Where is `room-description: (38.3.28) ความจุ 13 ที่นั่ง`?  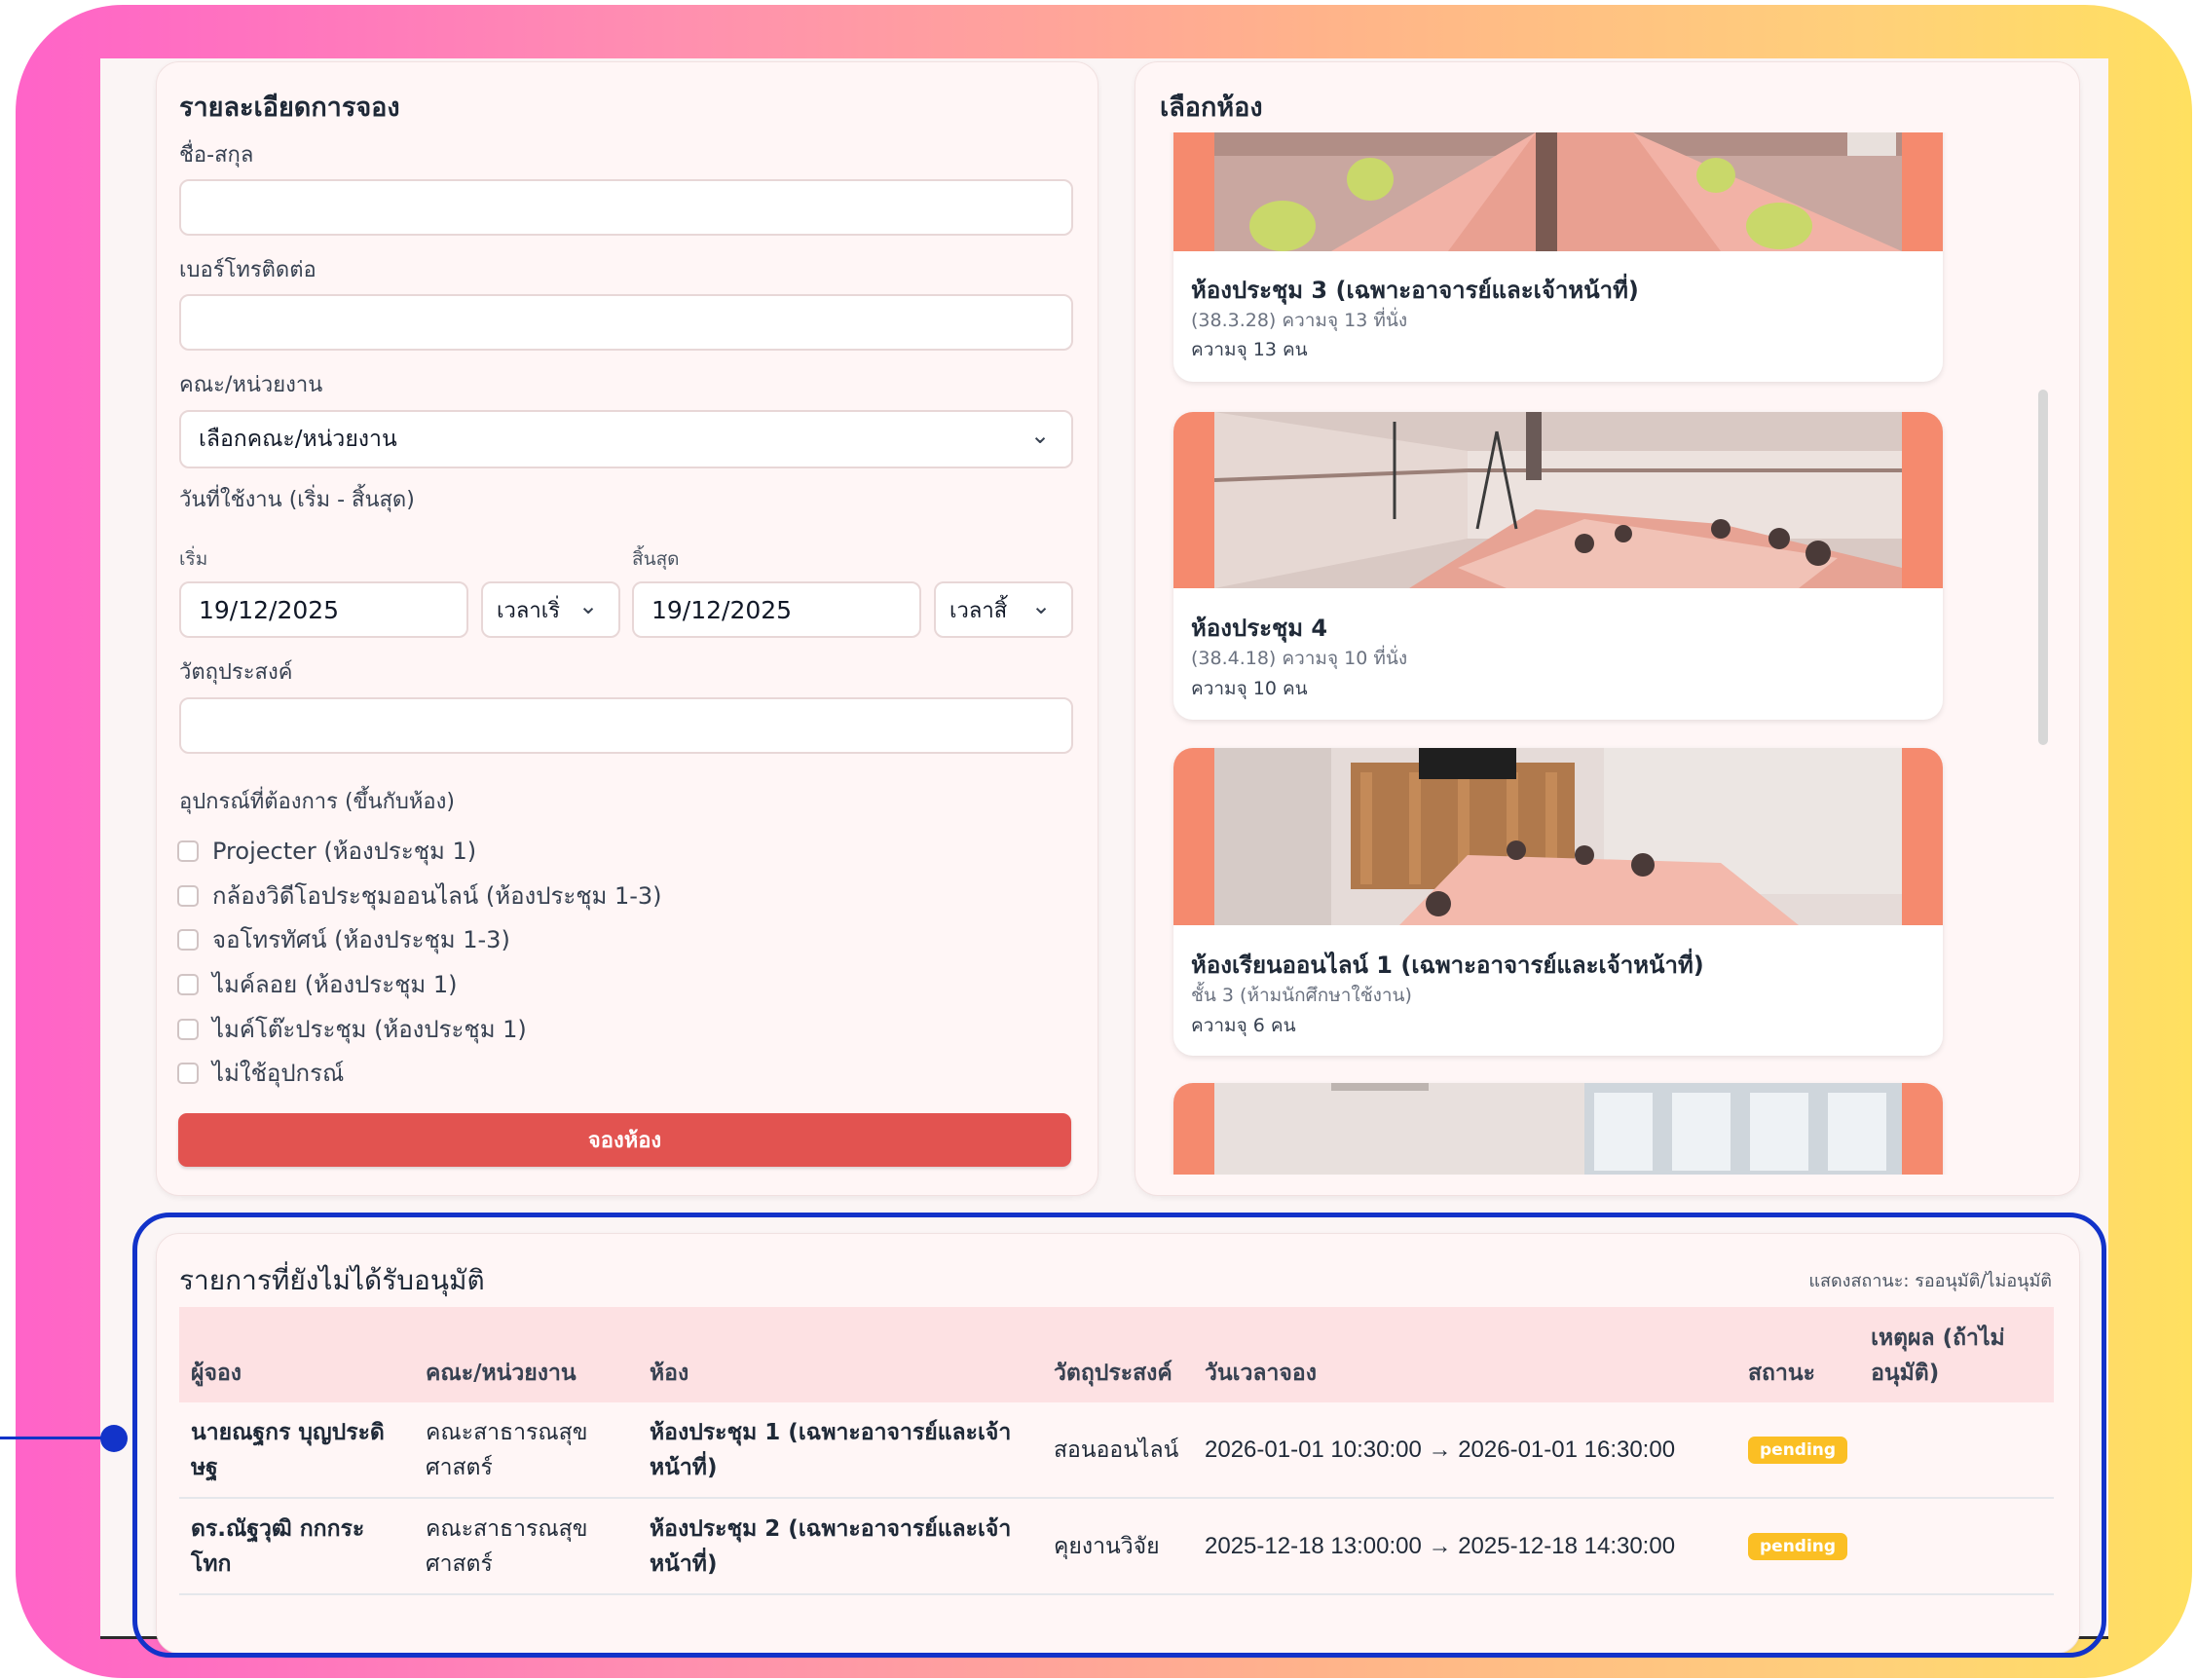 room-description: (38.3.28) ความจุ 13 ที่นั่ง is located at coordinates (1299, 320).